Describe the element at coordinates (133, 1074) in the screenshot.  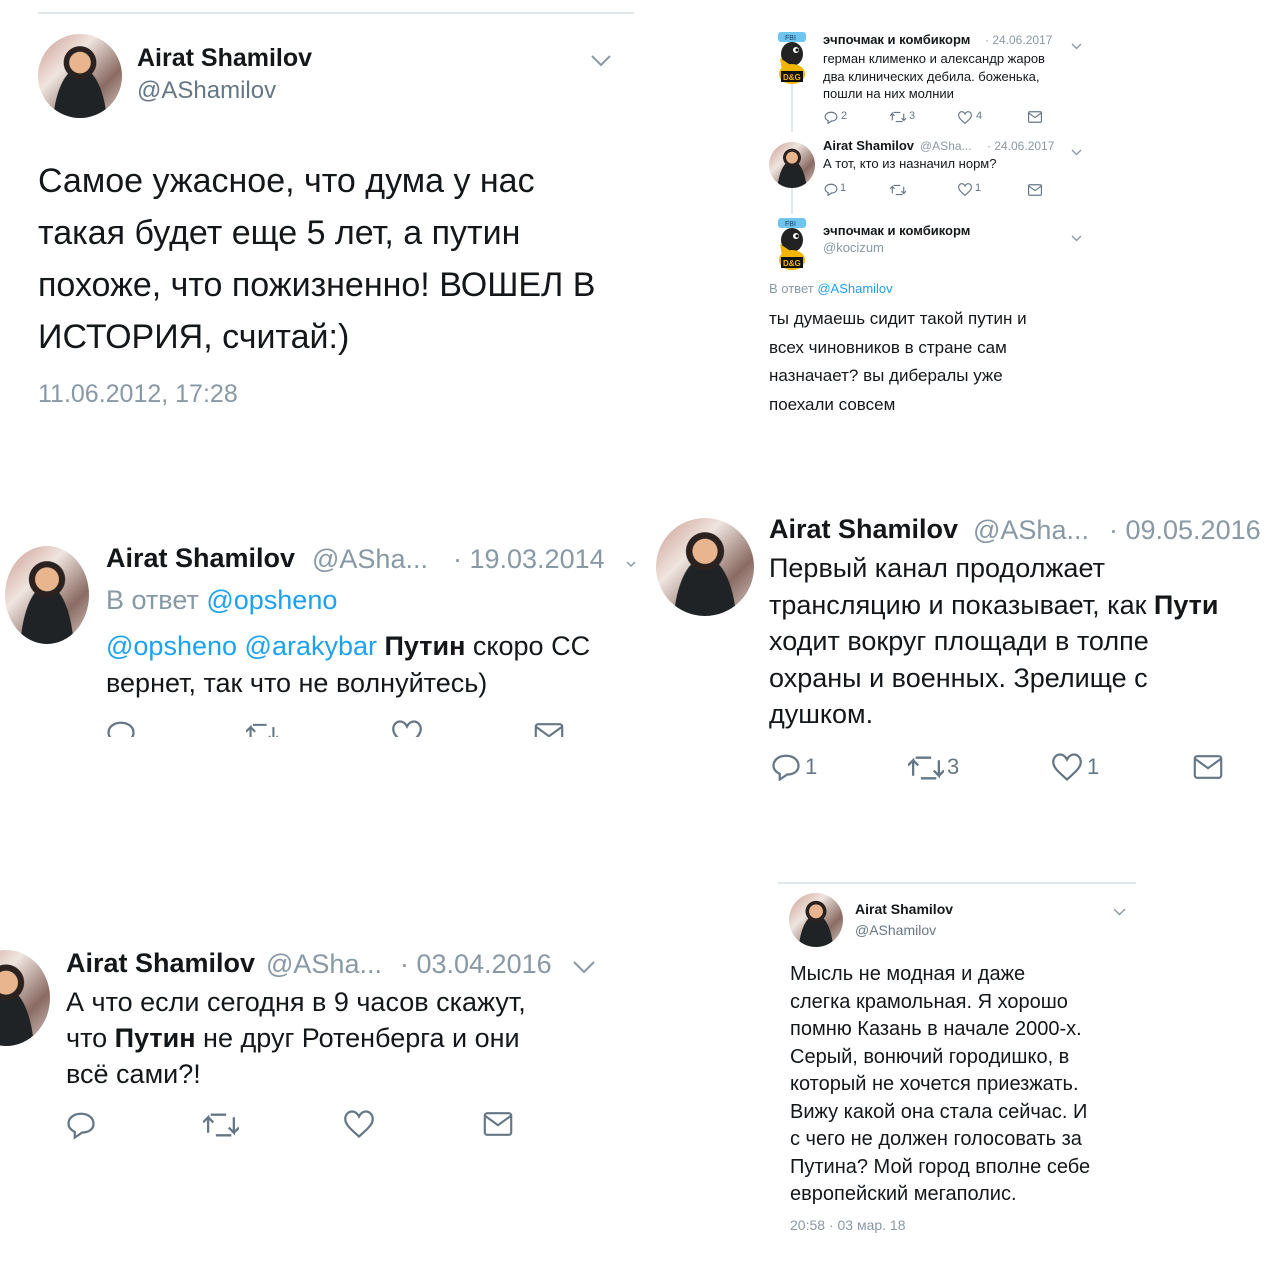
I see `tweet-line: всё сами?!` at that location.